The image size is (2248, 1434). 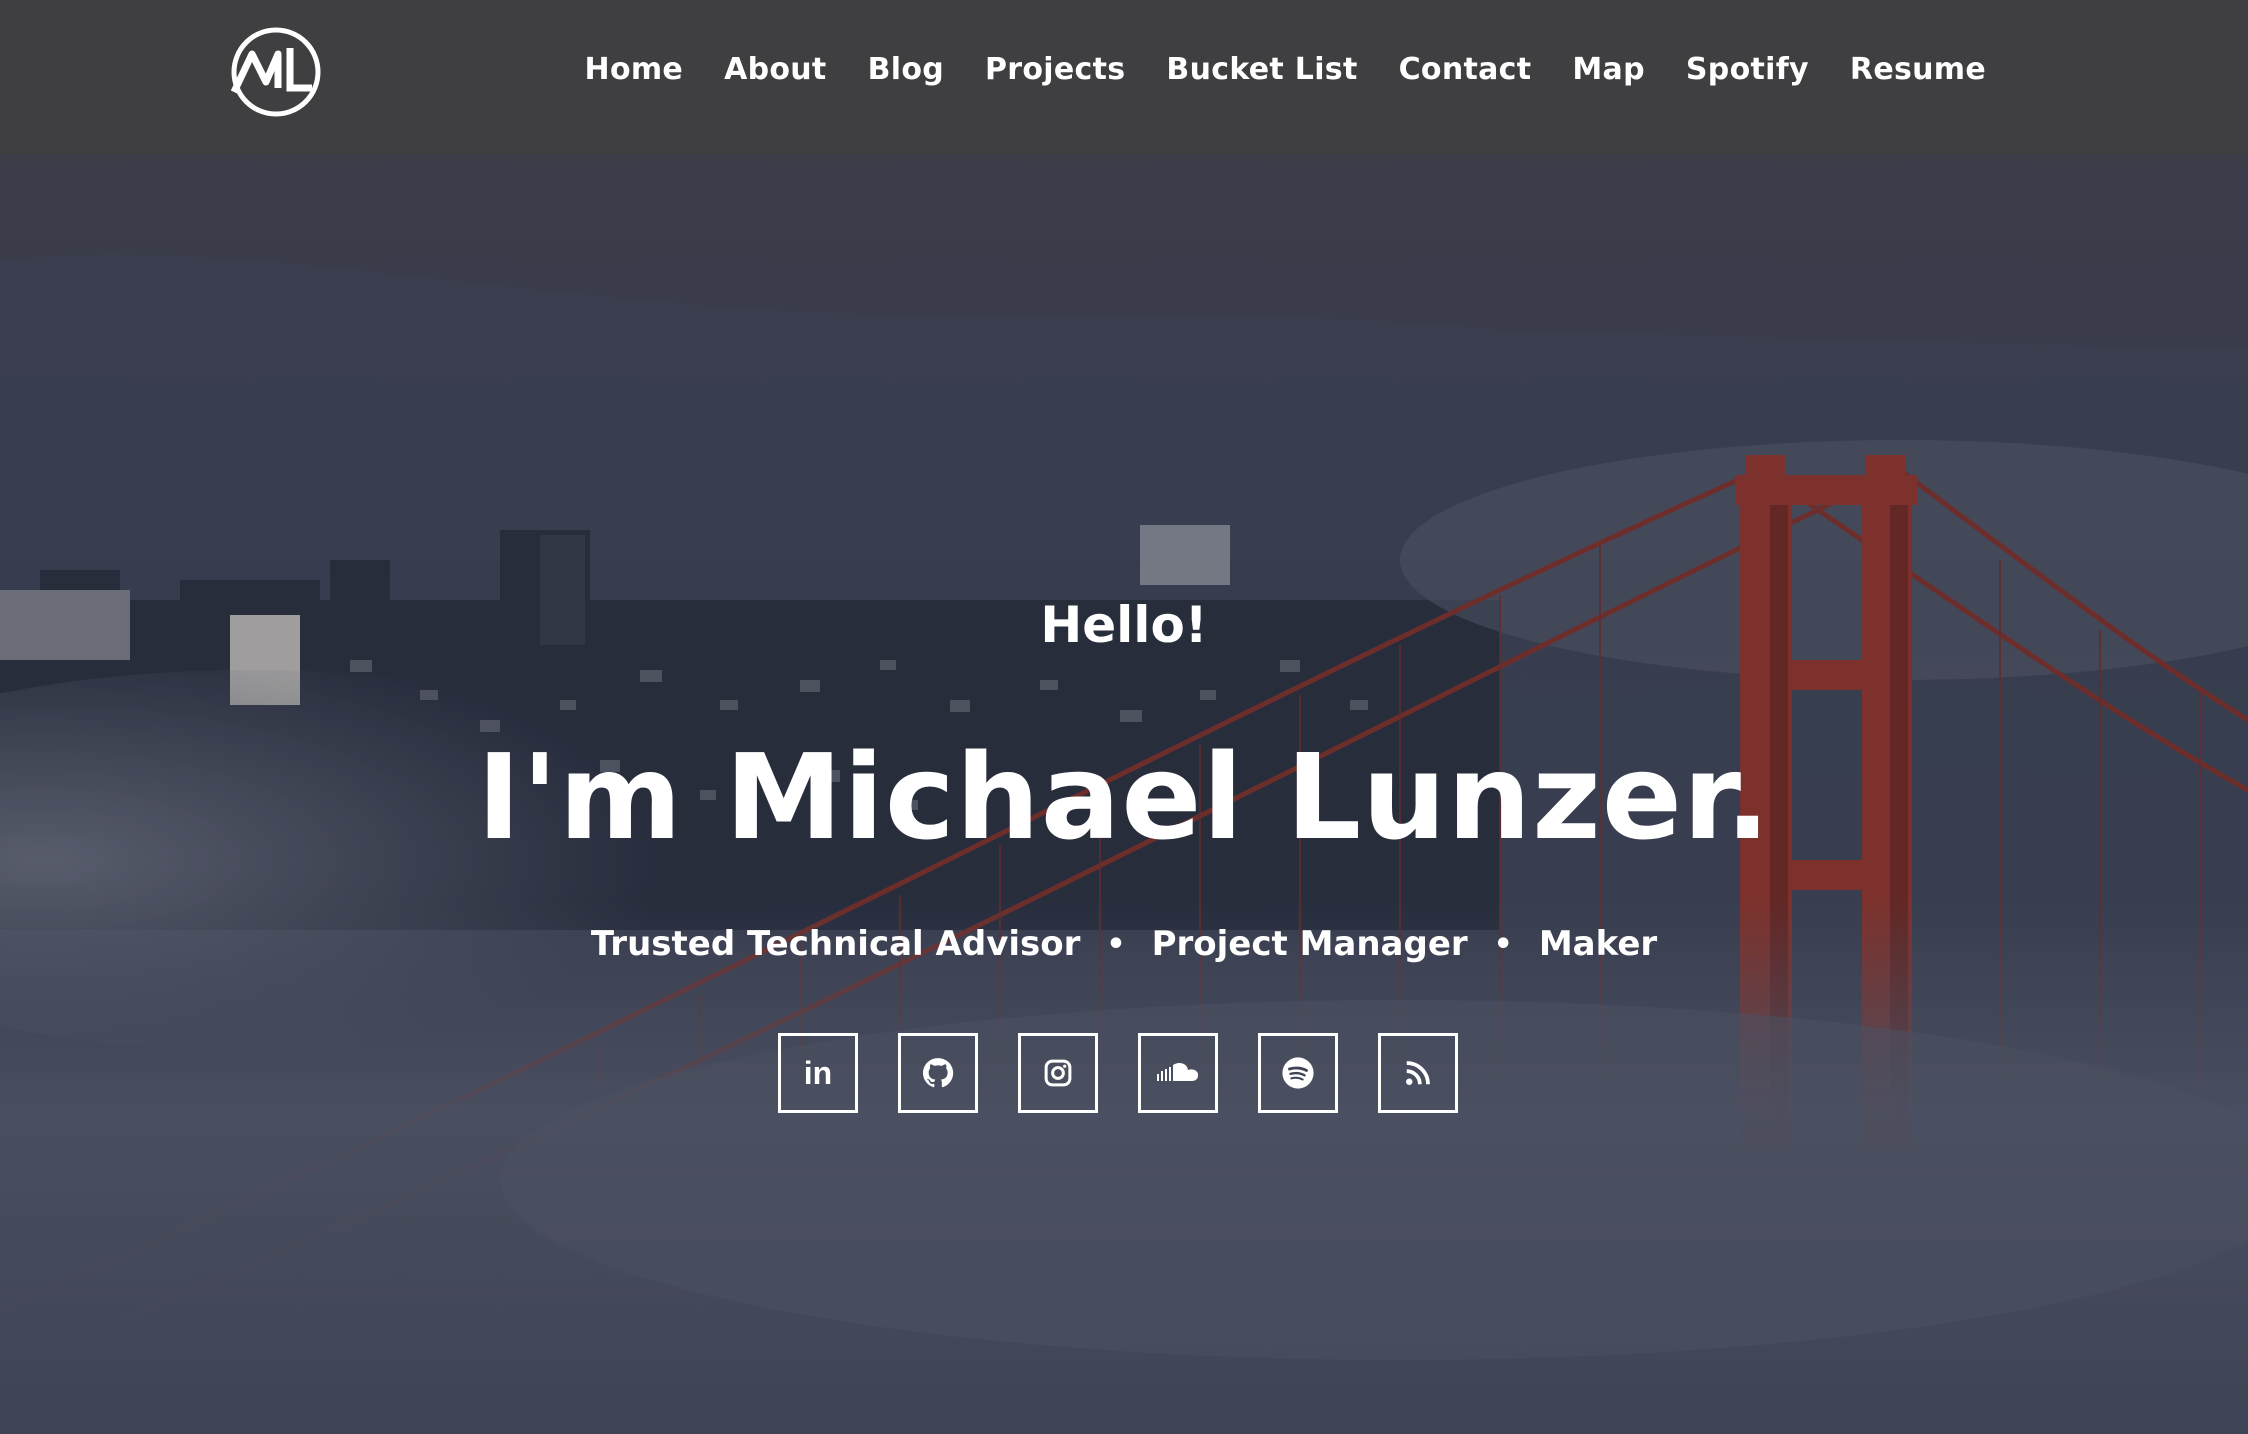 I want to click on nav-projects-link: Projects, so click(x=1055, y=69).